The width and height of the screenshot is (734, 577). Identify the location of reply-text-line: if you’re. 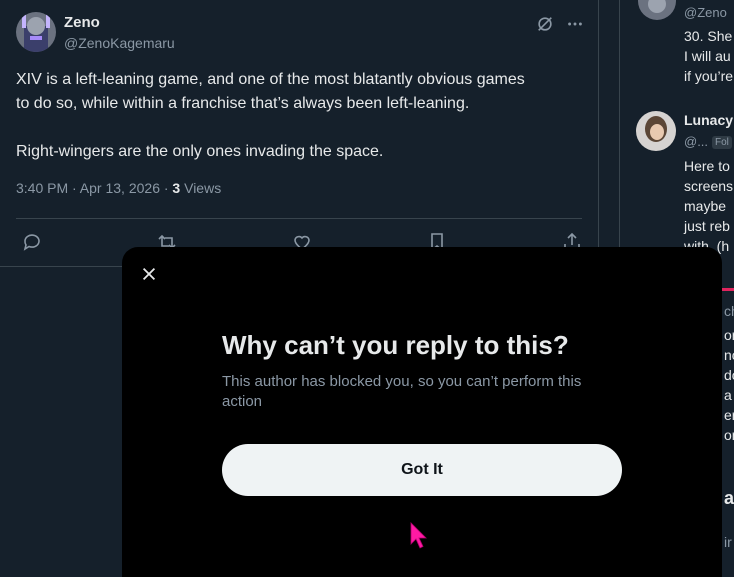
(709, 76).